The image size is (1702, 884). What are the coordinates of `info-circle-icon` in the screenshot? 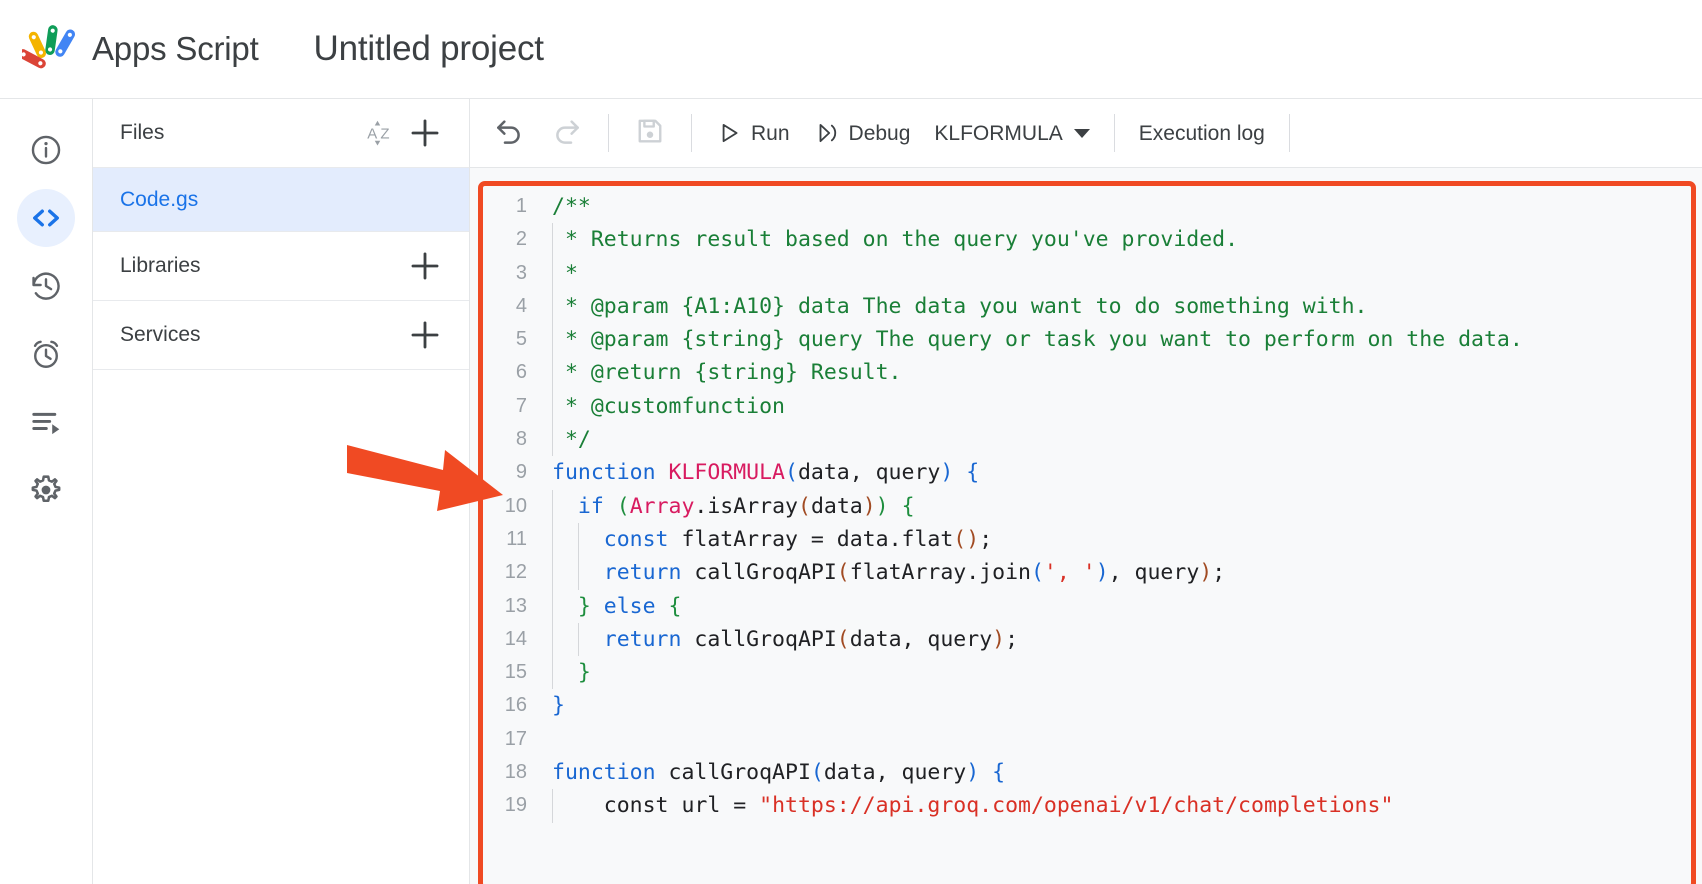 It's located at (46, 150).